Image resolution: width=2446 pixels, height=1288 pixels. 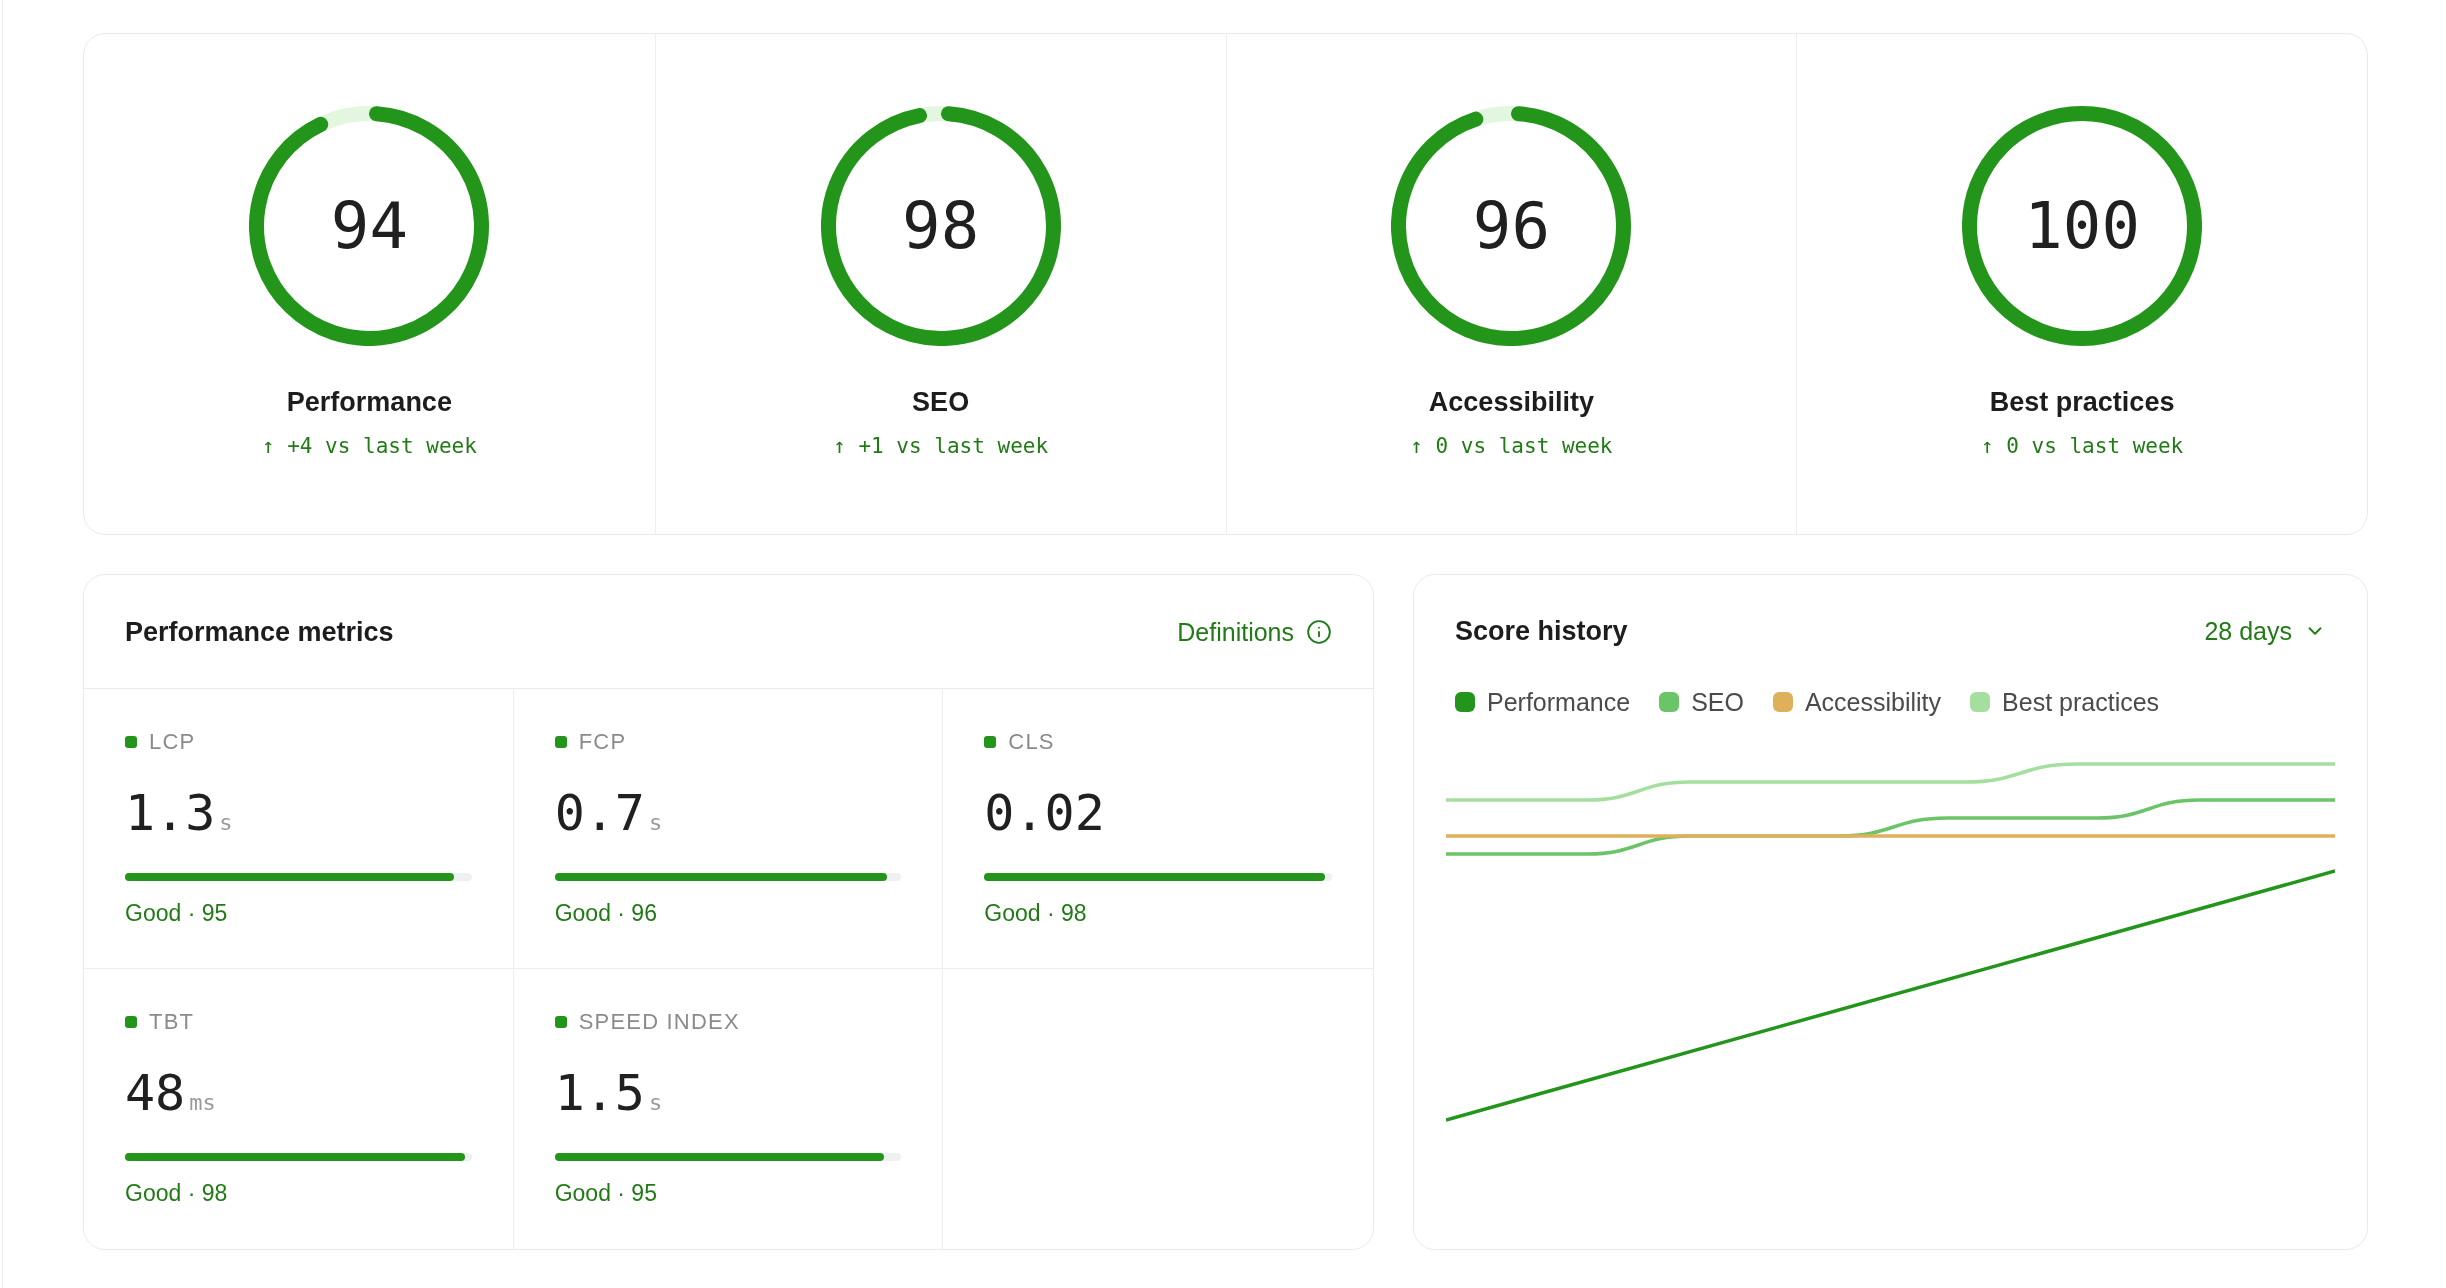 What do you see at coordinates (1511, 402) in the screenshot?
I see `score-label: Accessibility` at bounding box center [1511, 402].